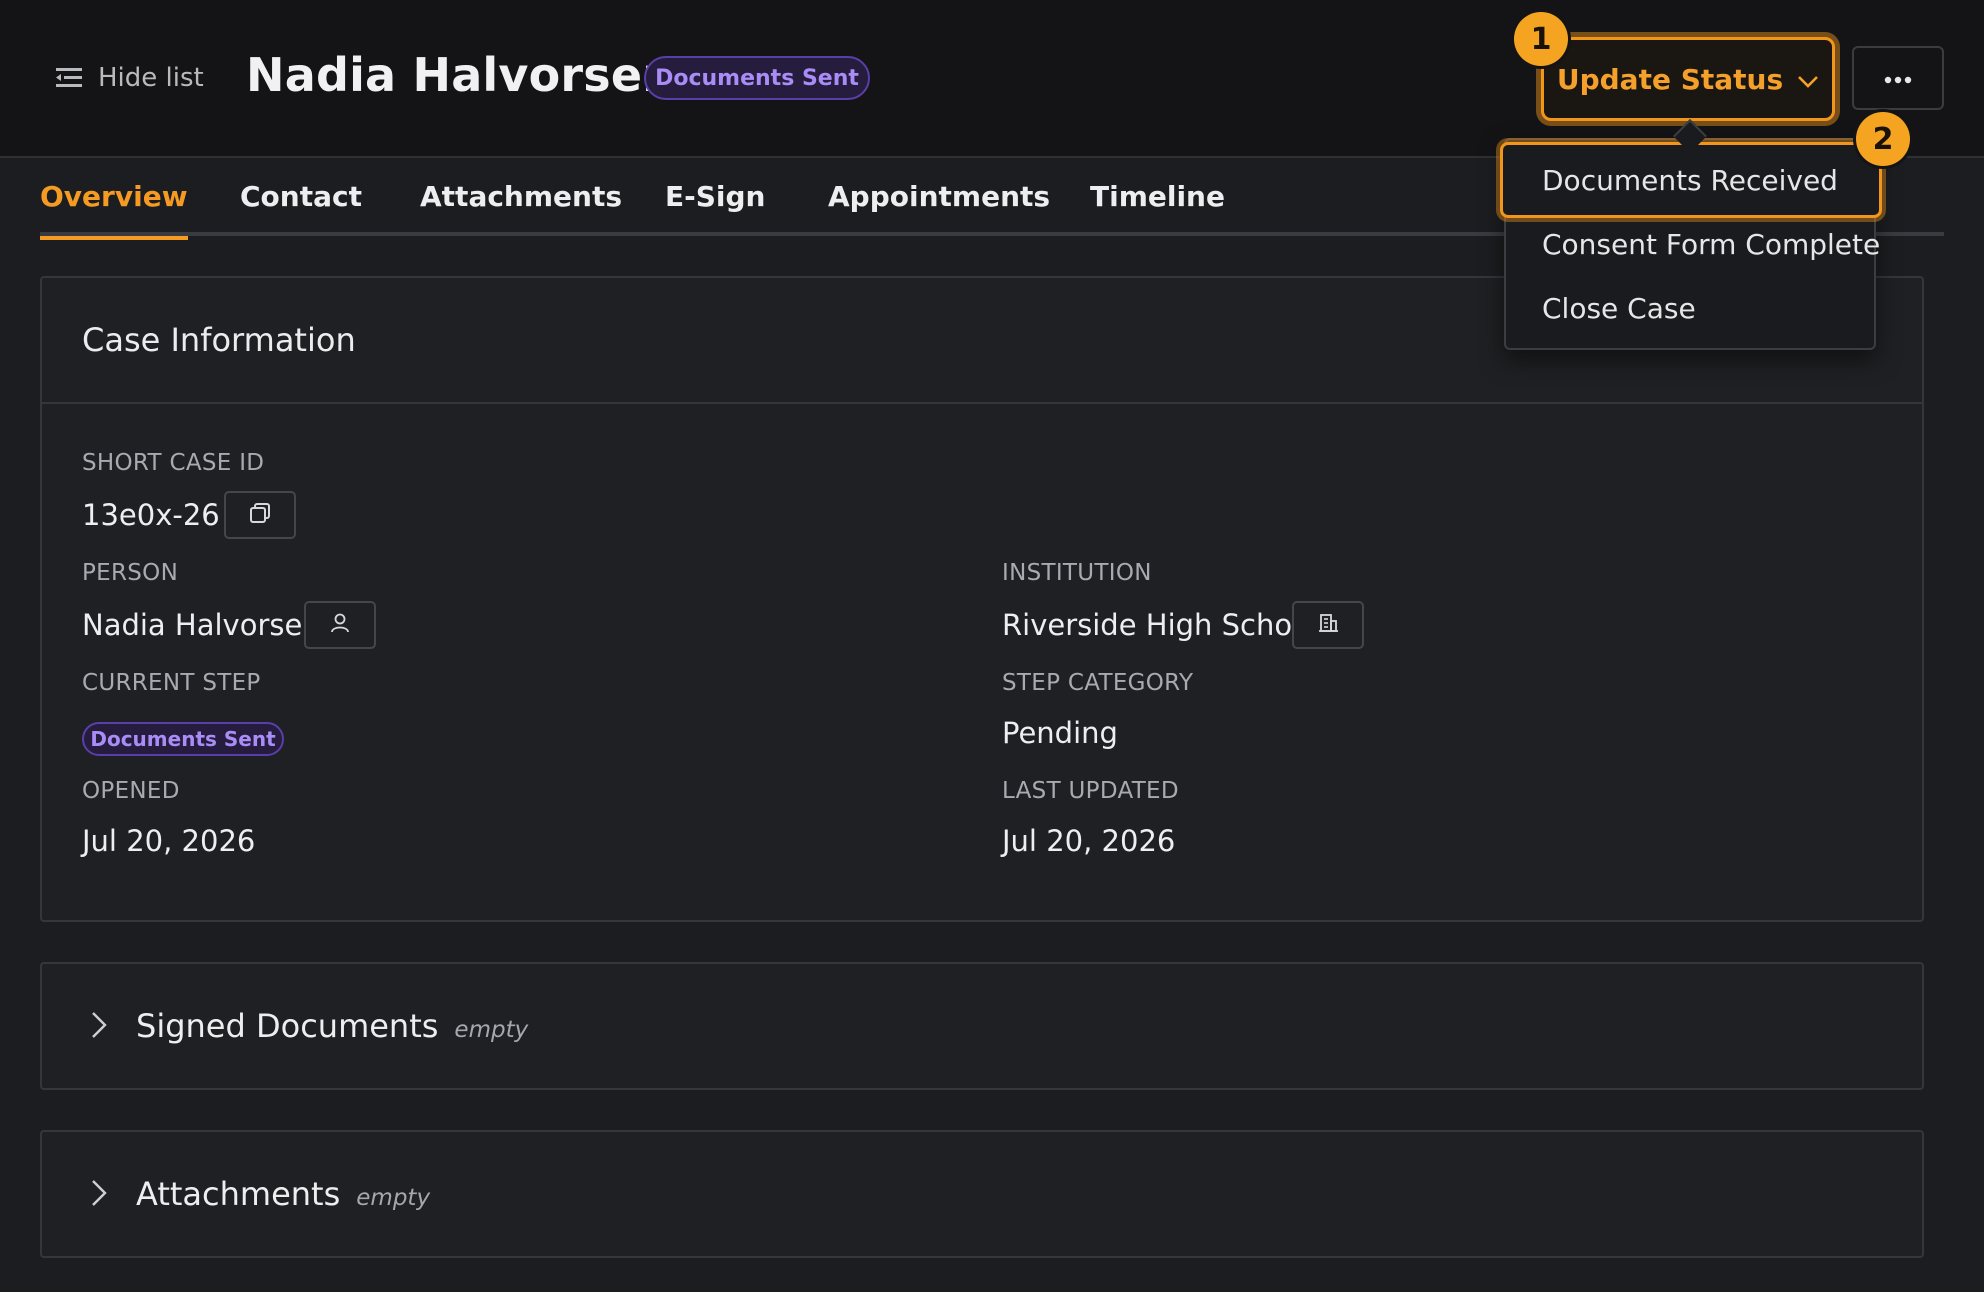  What do you see at coordinates (171, 683) in the screenshot?
I see `current-step-label: CURRENT STEP` at bounding box center [171, 683].